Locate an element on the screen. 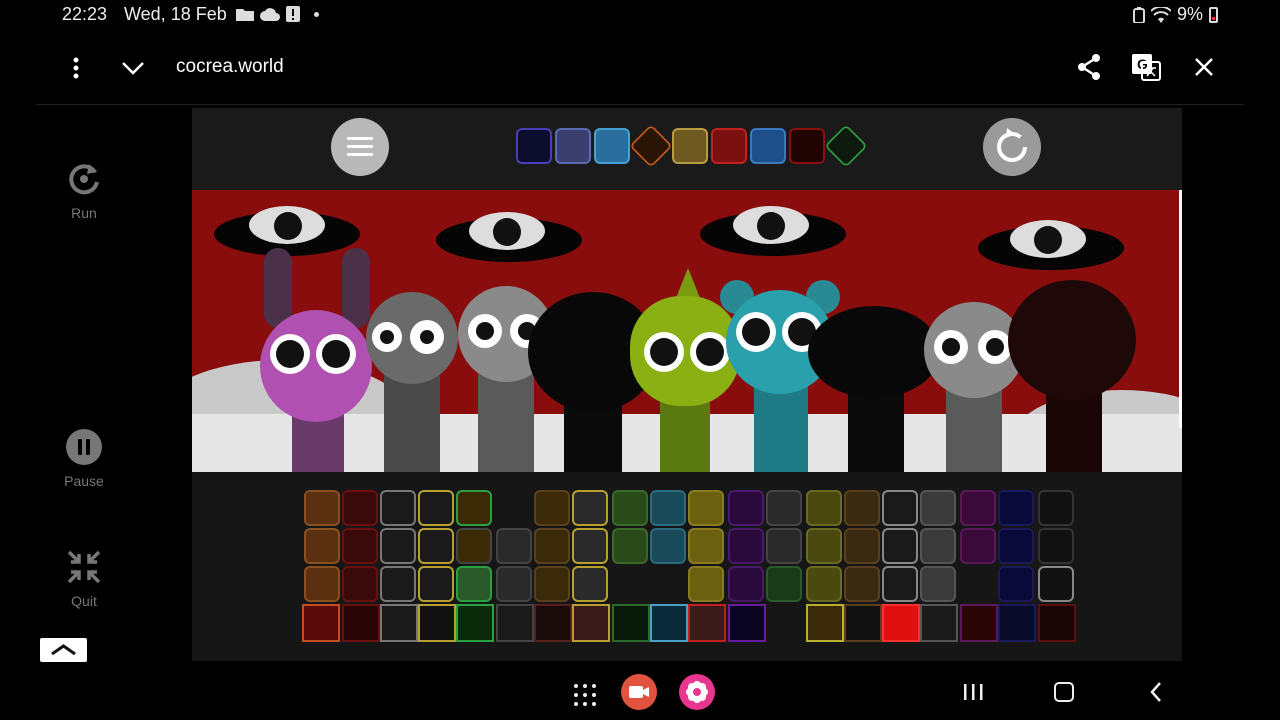  more-vert-icon is located at coordinates (76, 68).